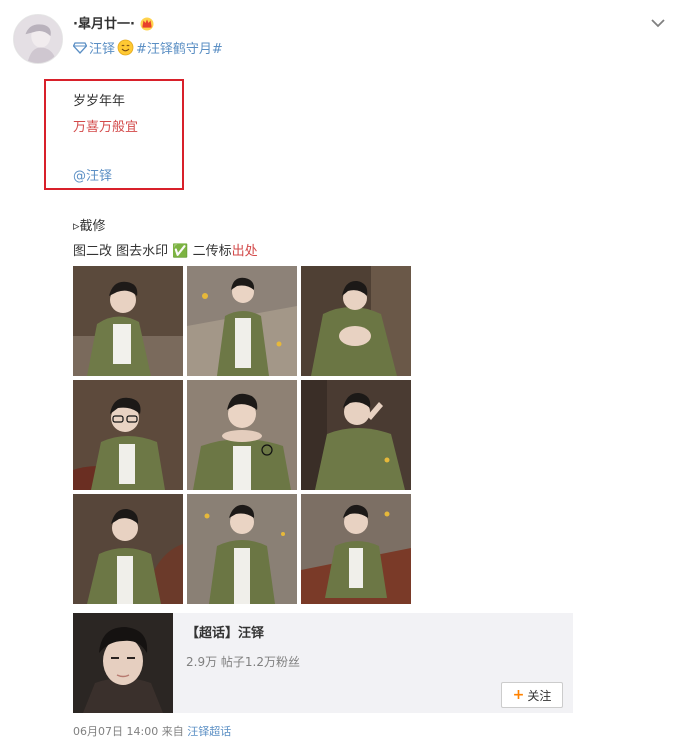 The width and height of the screenshot is (683, 756). What do you see at coordinates (102, 47) in the screenshot?
I see `person-tag-link: 汪铎` at bounding box center [102, 47].